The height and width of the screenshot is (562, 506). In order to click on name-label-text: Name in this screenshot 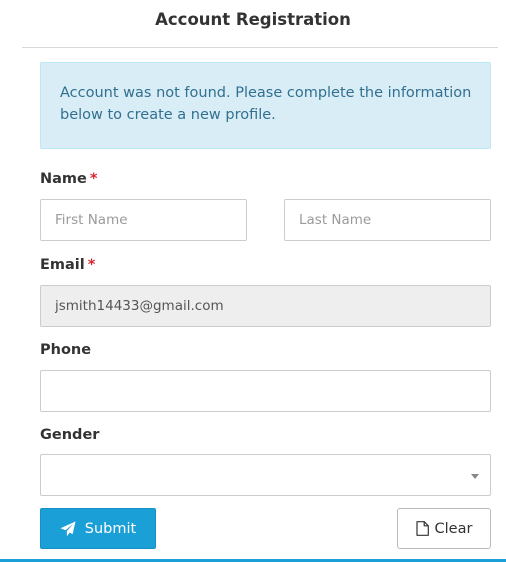, I will do `click(63, 179)`.